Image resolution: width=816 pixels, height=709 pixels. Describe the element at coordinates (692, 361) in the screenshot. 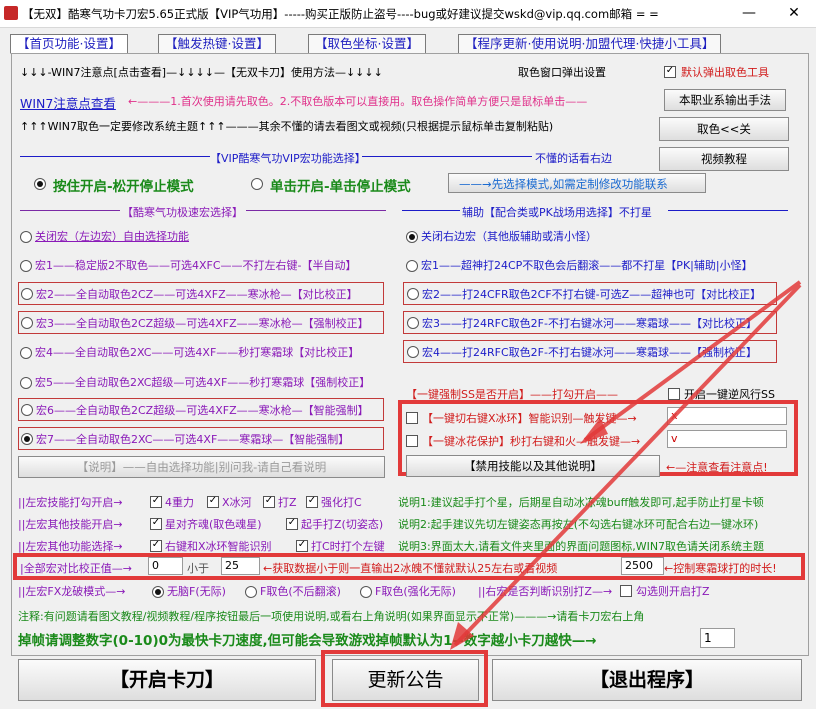

I see `arrow-line` at that location.